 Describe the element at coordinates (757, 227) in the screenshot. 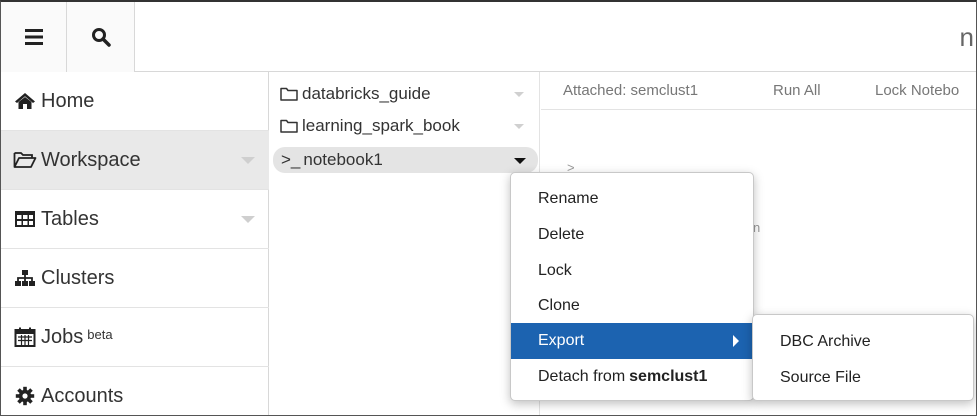

I see `cell-text-fragment: n` at that location.